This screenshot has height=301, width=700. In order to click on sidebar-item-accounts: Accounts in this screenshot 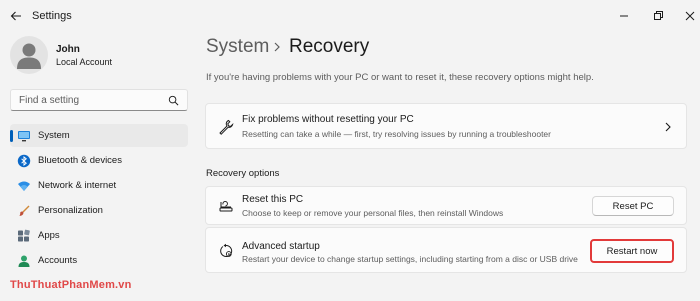, I will do `click(99, 260)`.